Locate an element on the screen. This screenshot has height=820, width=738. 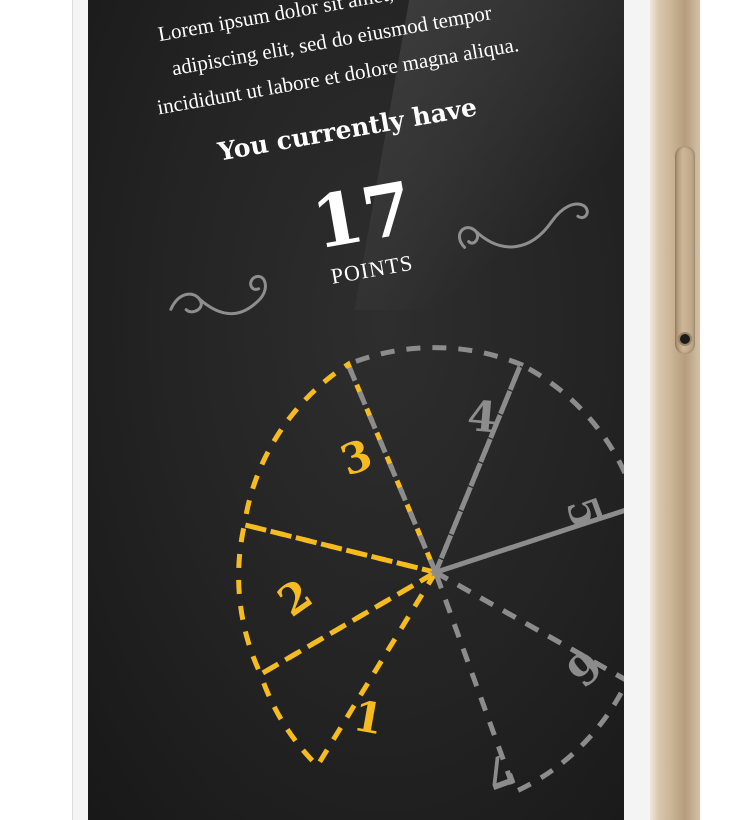
wheel-label-6: 6 is located at coordinates (584, 668).